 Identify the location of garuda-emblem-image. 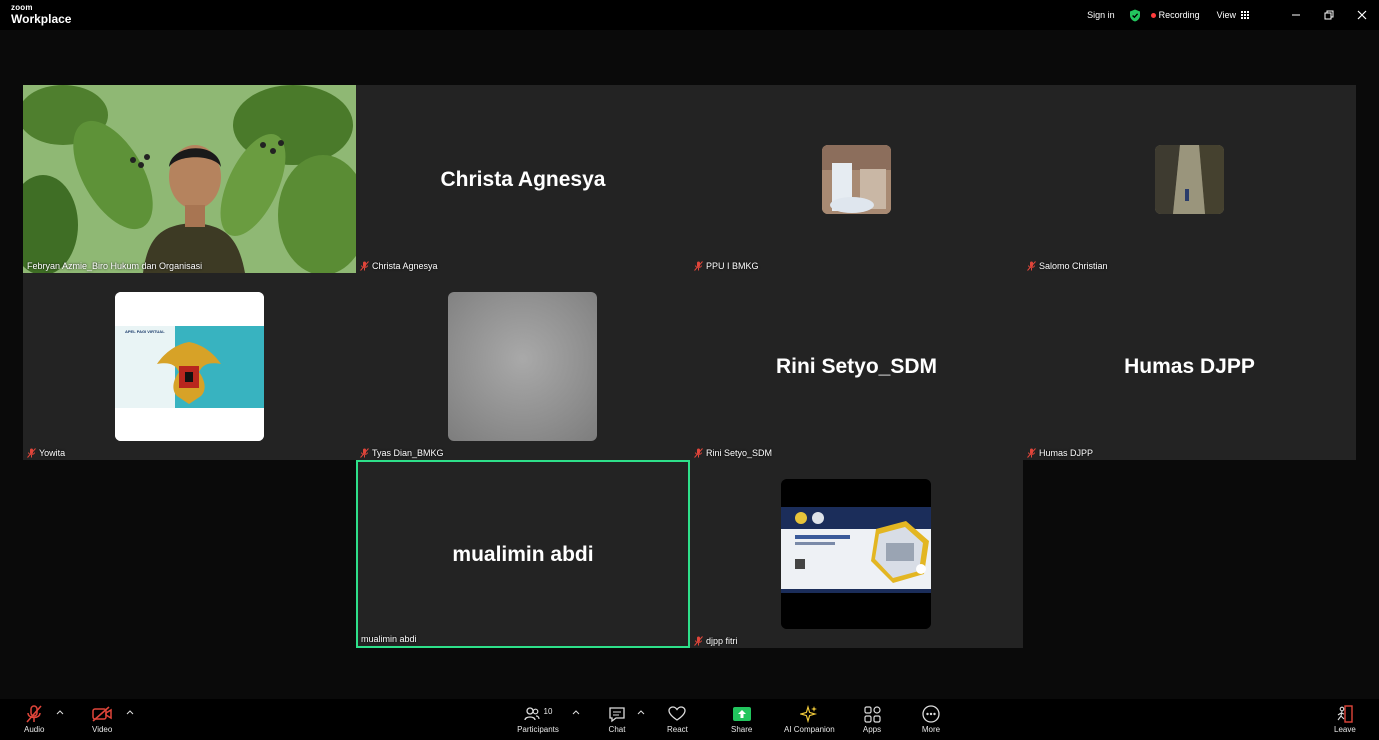
(189, 366).